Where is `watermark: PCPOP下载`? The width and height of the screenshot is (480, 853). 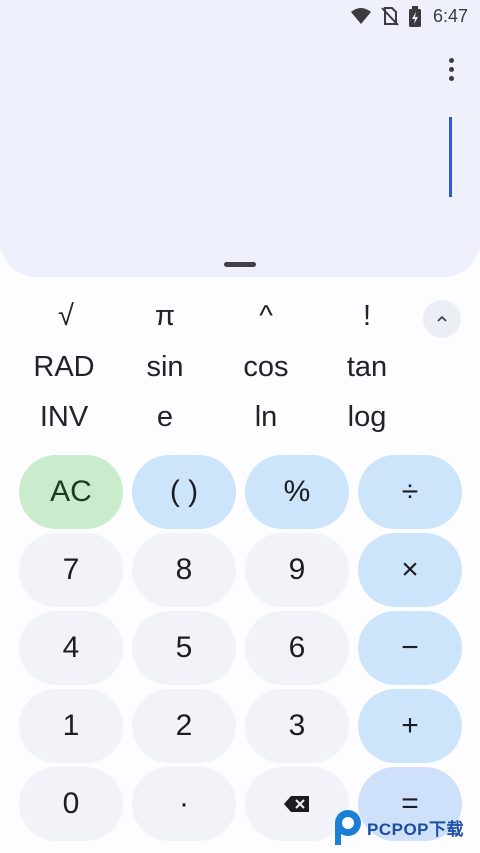
watermark: PCPOP下载 is located at coordinates (398, 827).